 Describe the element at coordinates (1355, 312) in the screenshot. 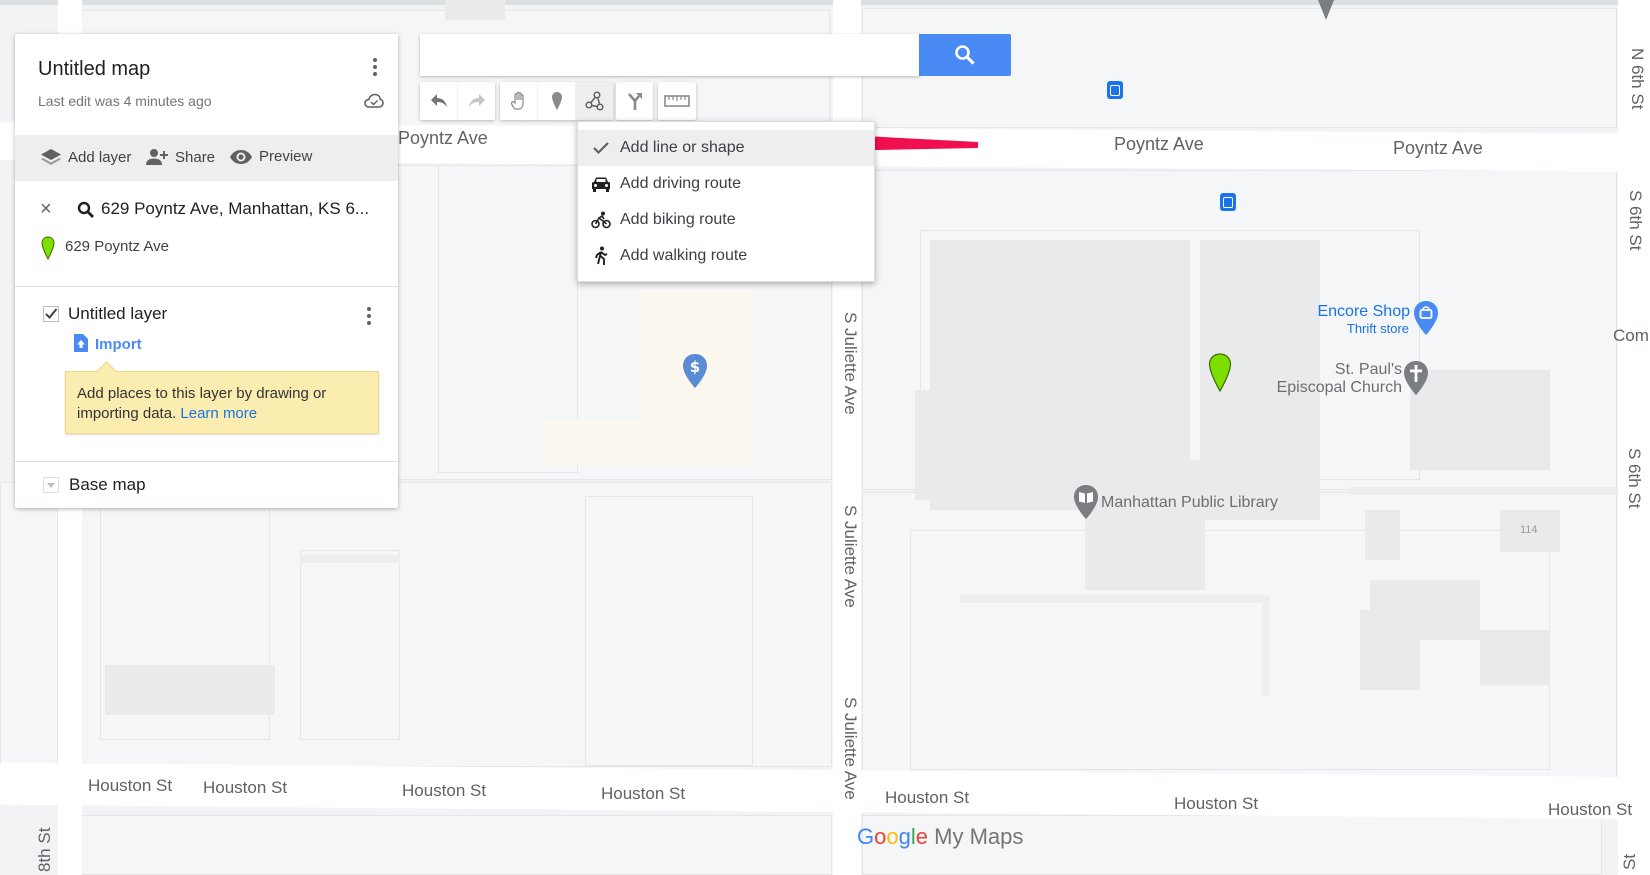

I see `poi-name: Encore Shop` at that location.